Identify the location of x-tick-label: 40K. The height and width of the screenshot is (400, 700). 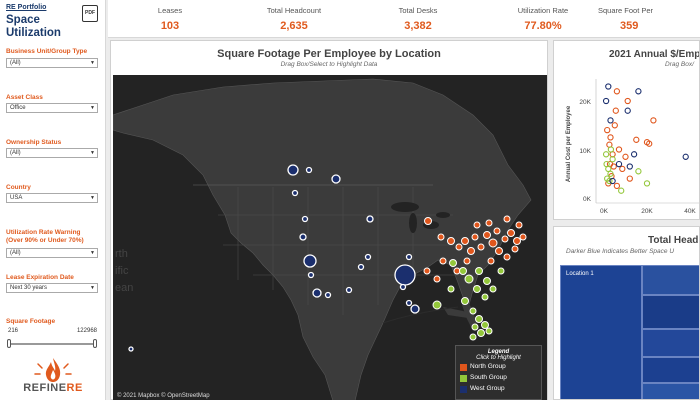
(690, 211).